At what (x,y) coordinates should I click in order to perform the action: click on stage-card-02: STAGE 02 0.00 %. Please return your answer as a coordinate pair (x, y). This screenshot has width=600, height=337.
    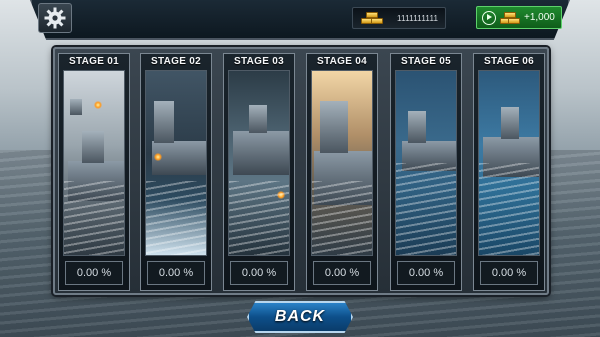
    Looking at the image, I should click on (176, 172).